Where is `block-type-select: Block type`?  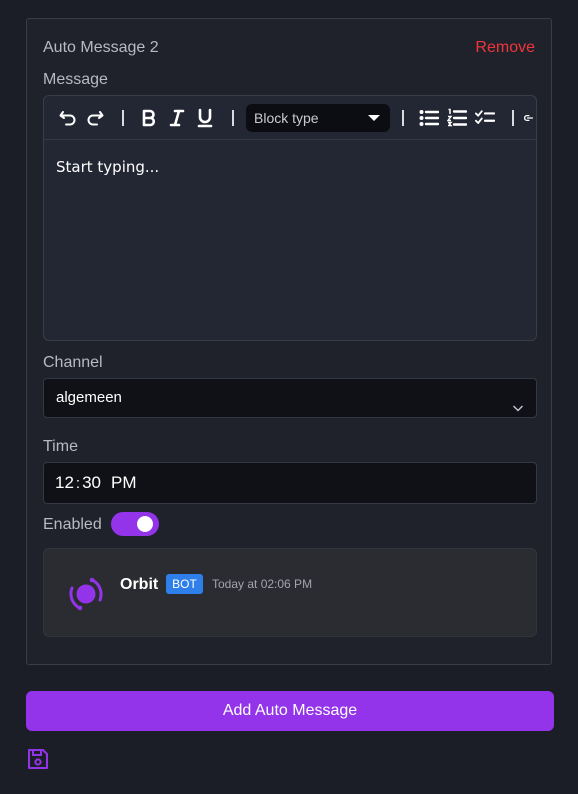
block-type-select: Block type is located at coordinates (318, 118).